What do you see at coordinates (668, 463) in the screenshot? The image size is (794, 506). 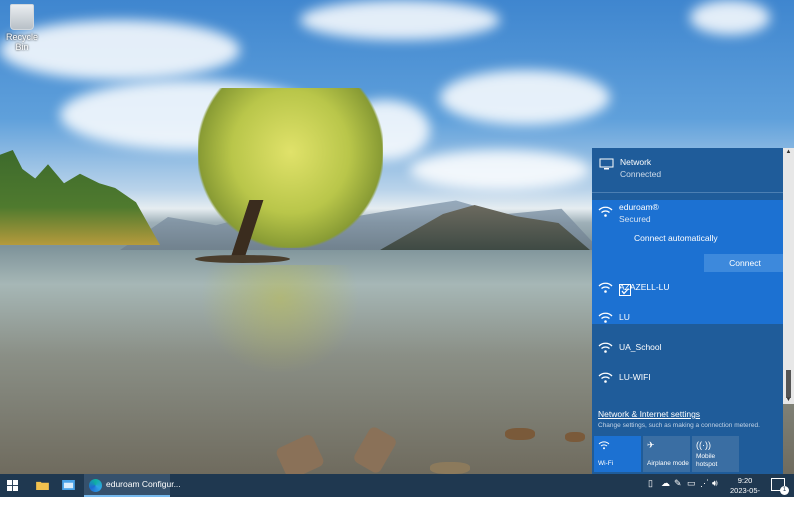 I see `airplane-mode-label: Airplane mode` at bounding box center [668, 463].